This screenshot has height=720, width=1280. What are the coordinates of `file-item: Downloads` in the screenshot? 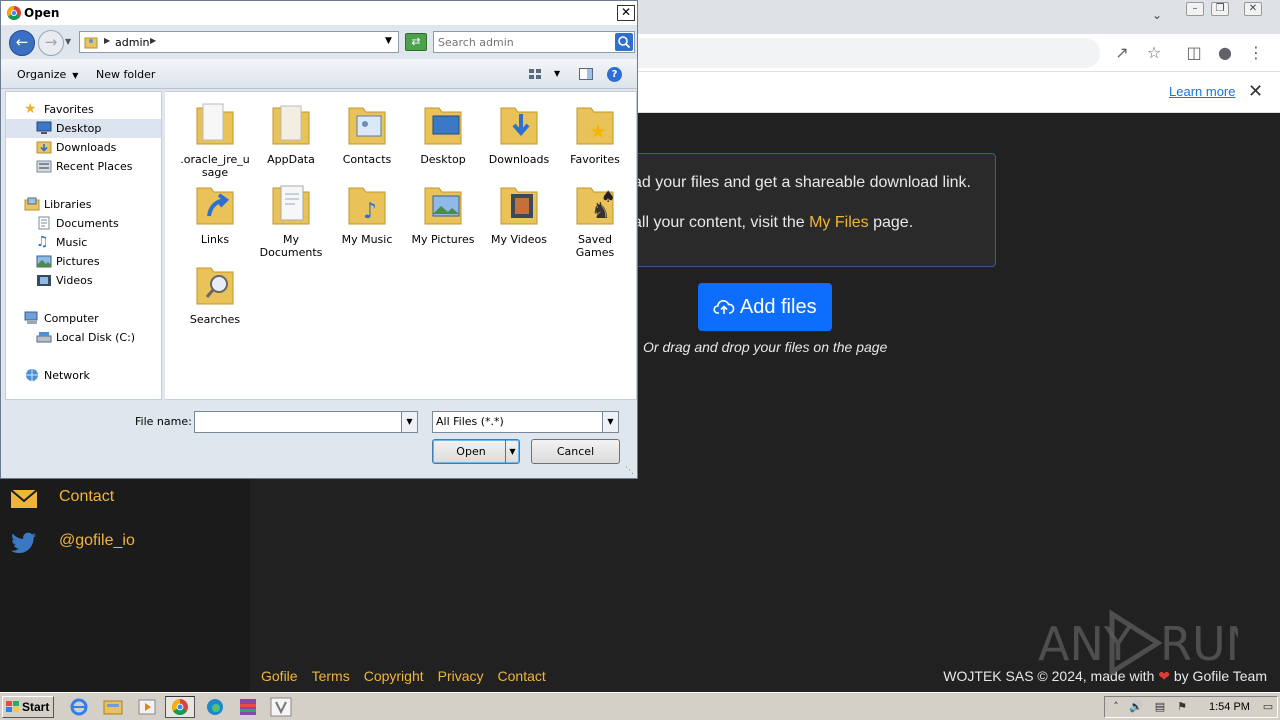 It's located at (519, 133).